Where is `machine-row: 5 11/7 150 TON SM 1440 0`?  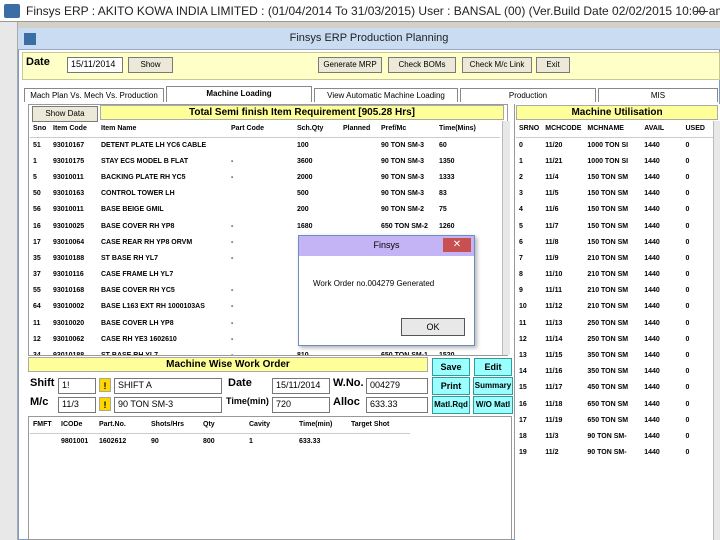 machine-row: 5 11/7 150 TON SM 1440 0 is located at coordinates (616, 226).